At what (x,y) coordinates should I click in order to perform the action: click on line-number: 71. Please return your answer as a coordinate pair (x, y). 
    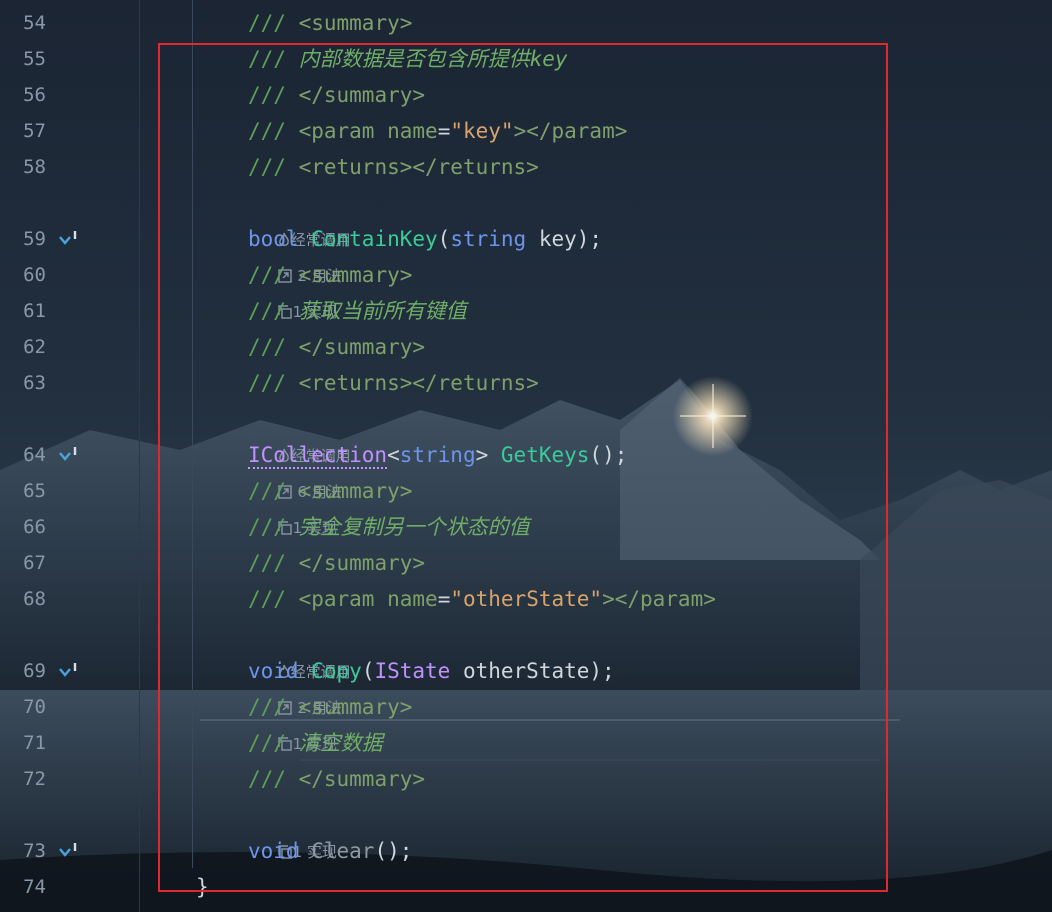
    Looking at the image, I should click on (34, 743).